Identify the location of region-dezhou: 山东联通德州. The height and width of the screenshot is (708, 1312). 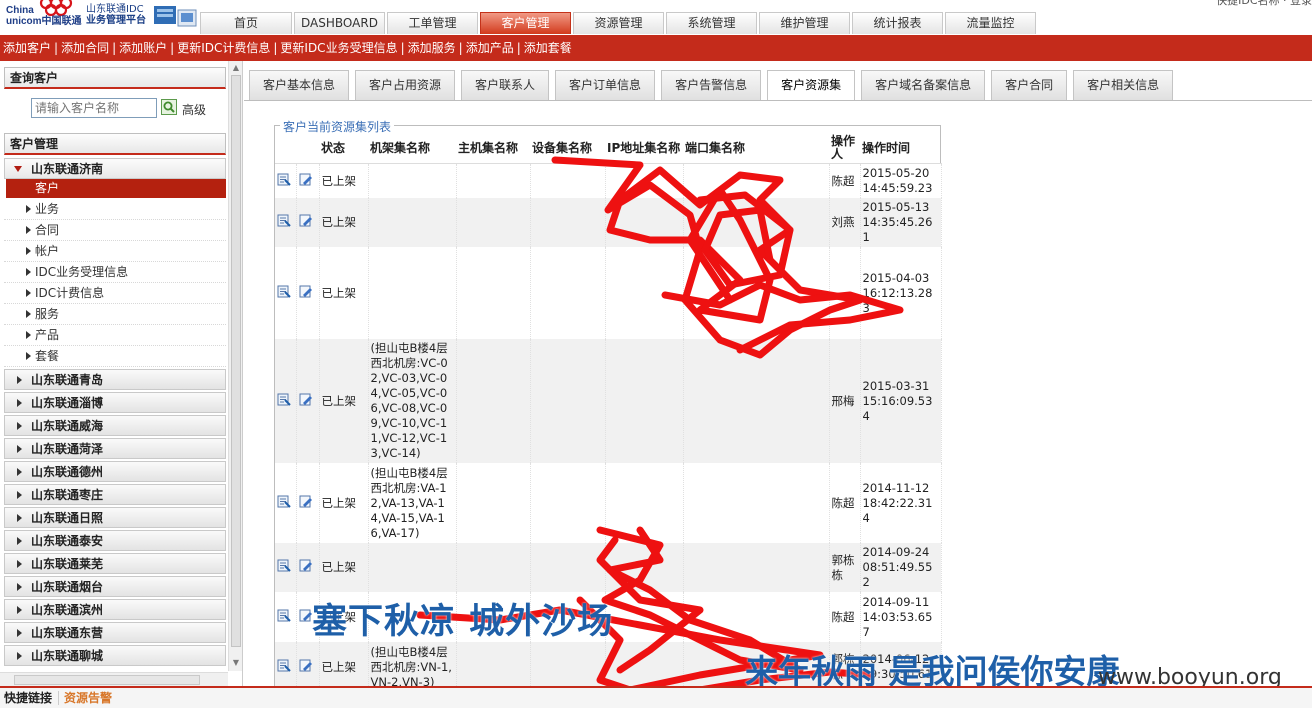
(115, 471).